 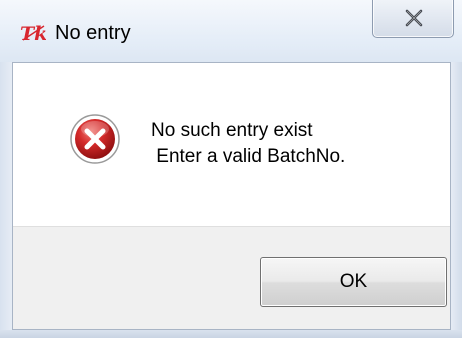 I want to click on tk-feather-icon: Tk, so click(x=33, y=33).